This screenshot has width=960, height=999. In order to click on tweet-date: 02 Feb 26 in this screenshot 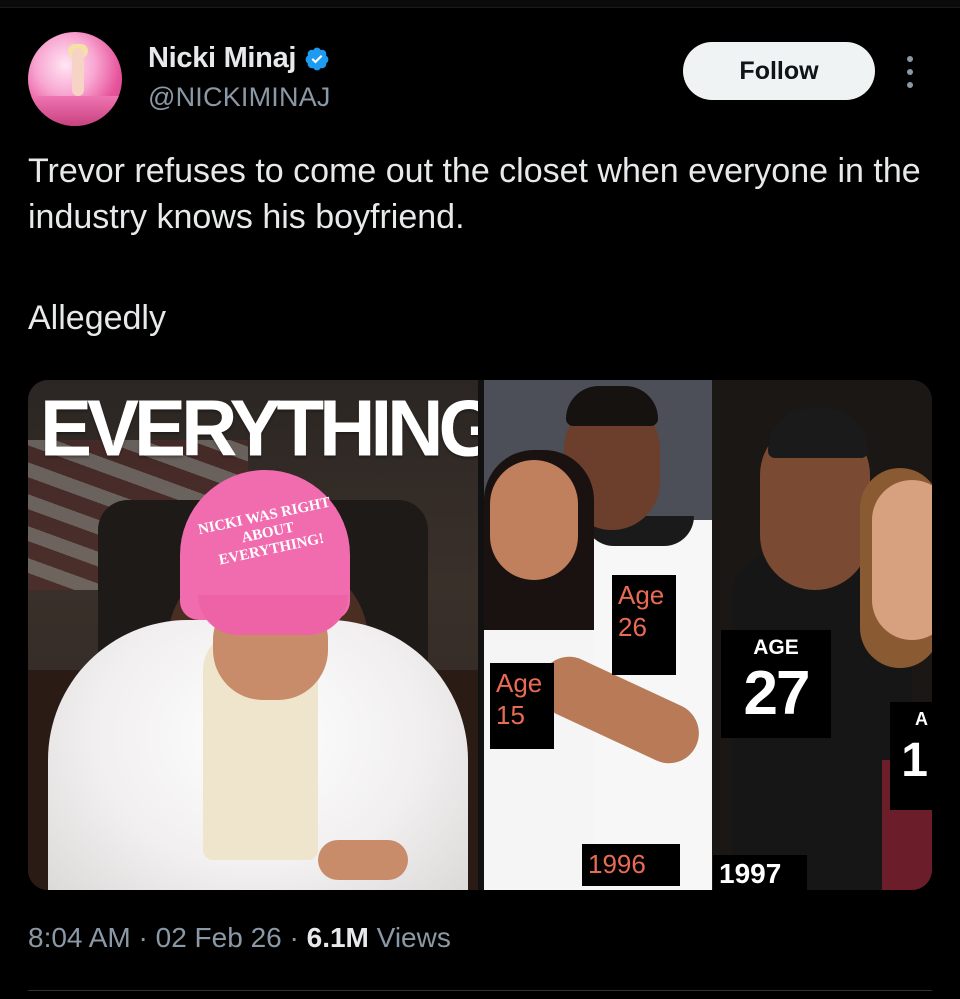, I will do `click(219, 938)`.